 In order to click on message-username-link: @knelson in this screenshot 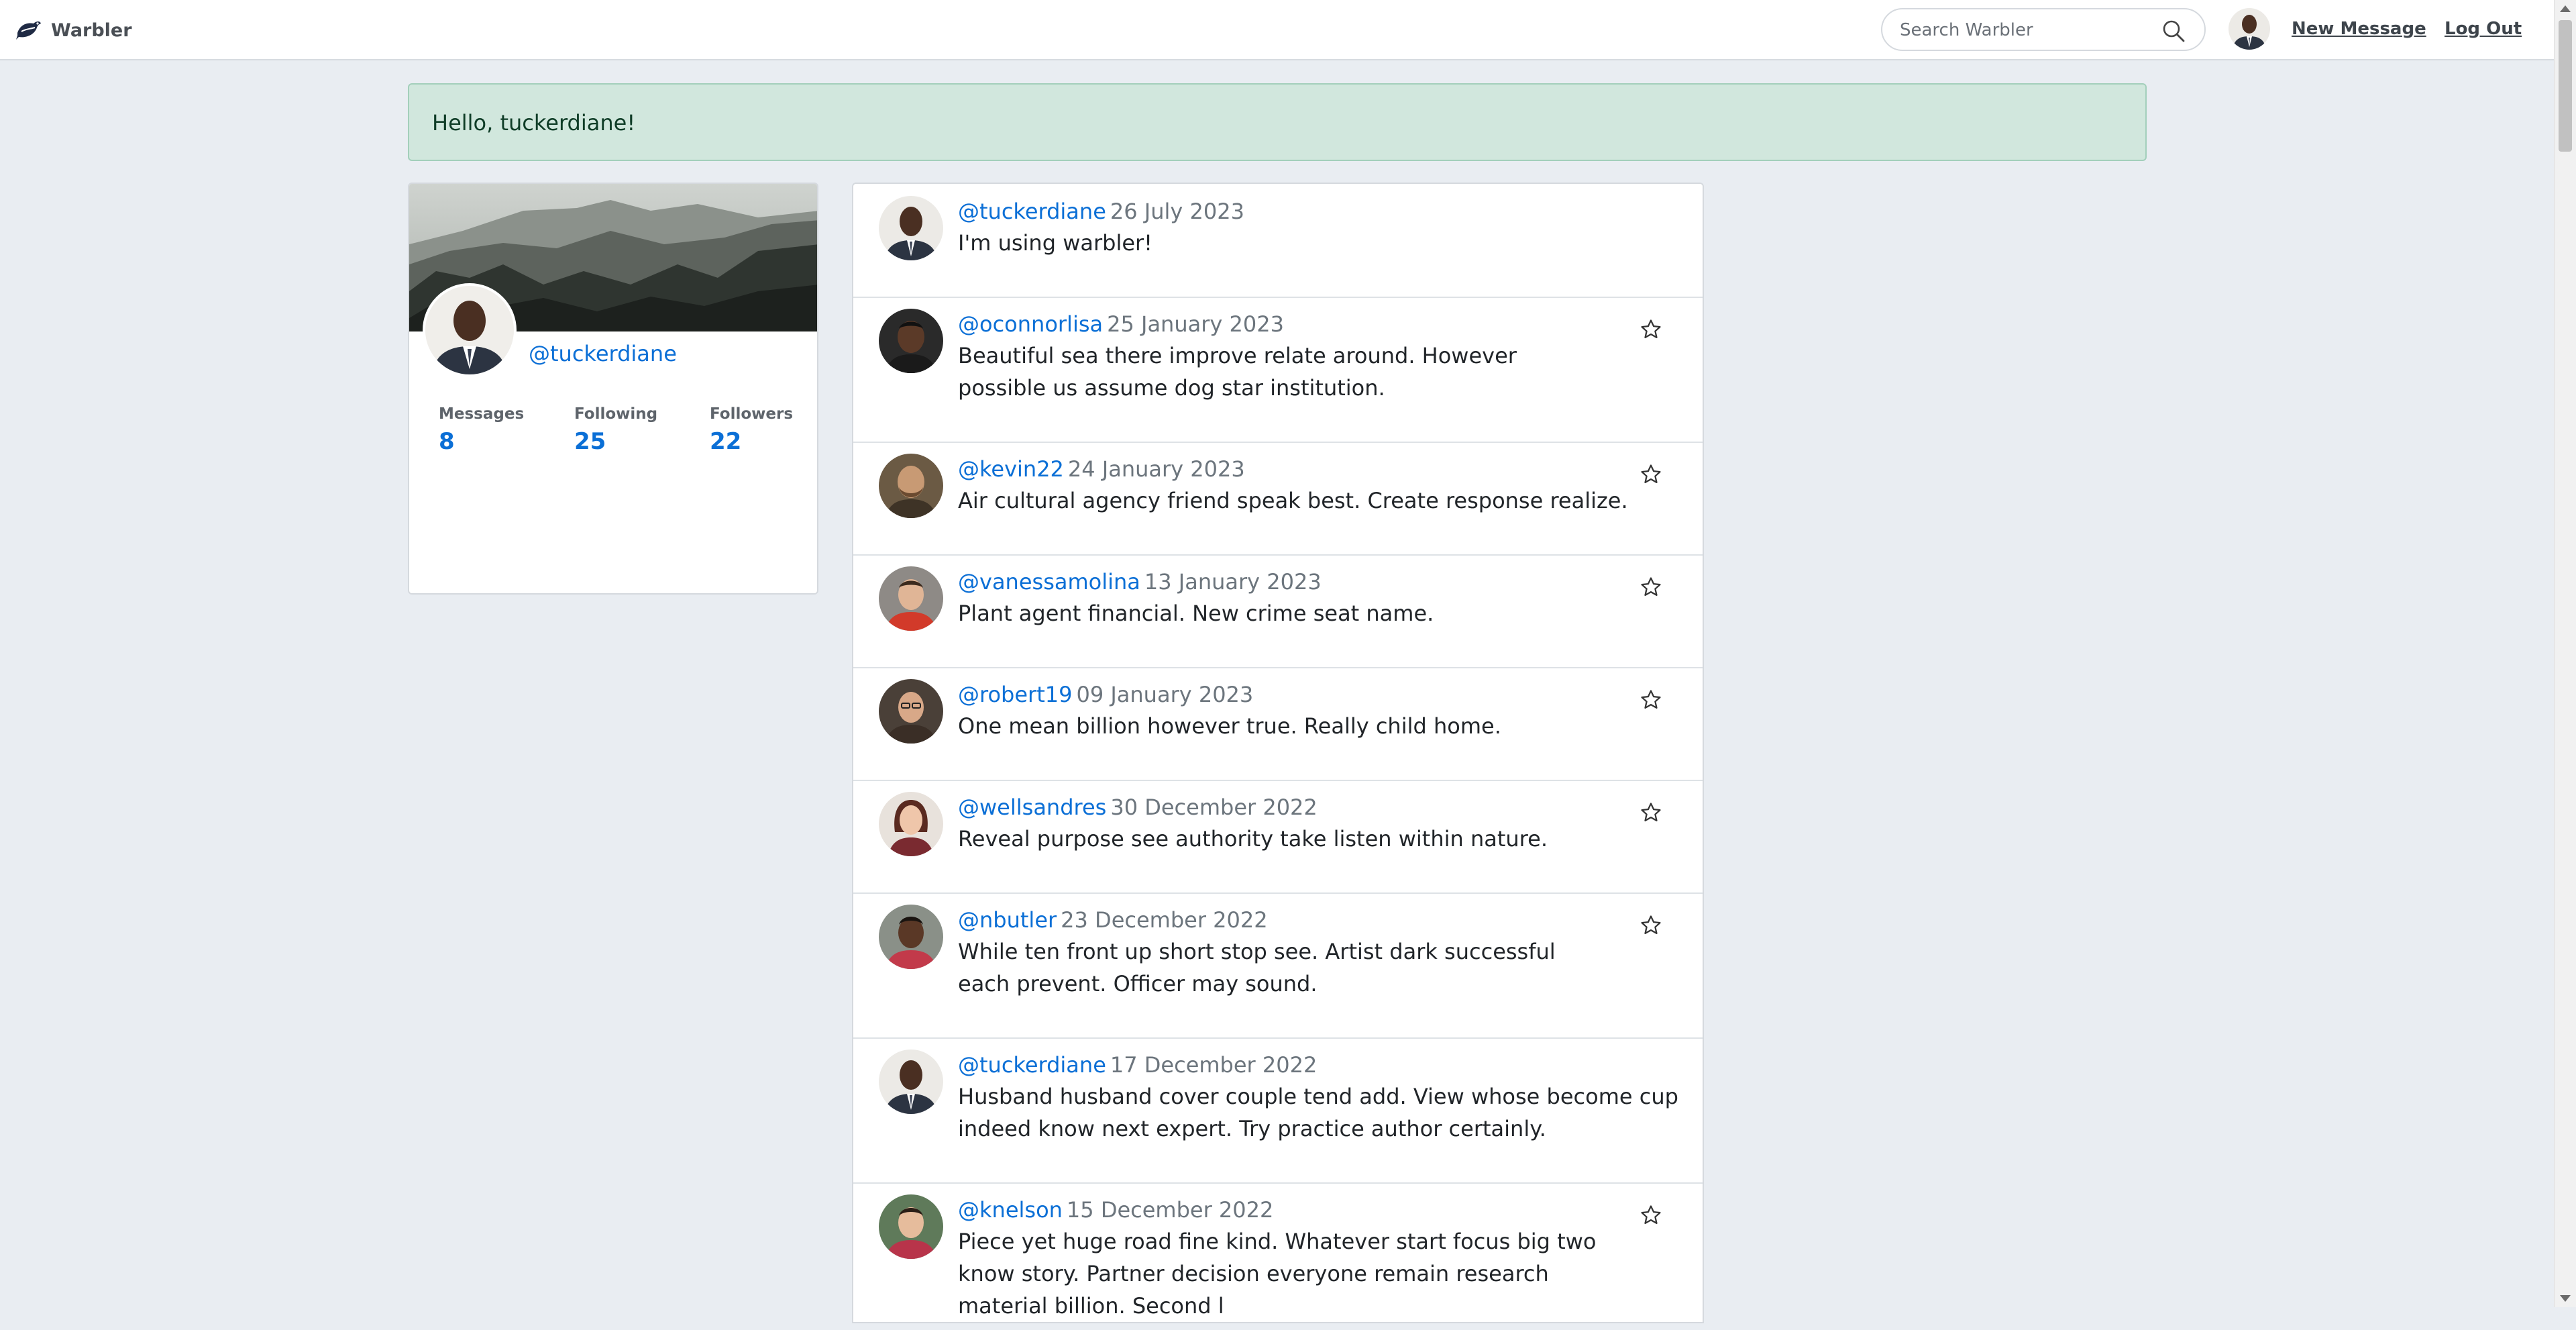, I will do `click(1010, 1210)`.